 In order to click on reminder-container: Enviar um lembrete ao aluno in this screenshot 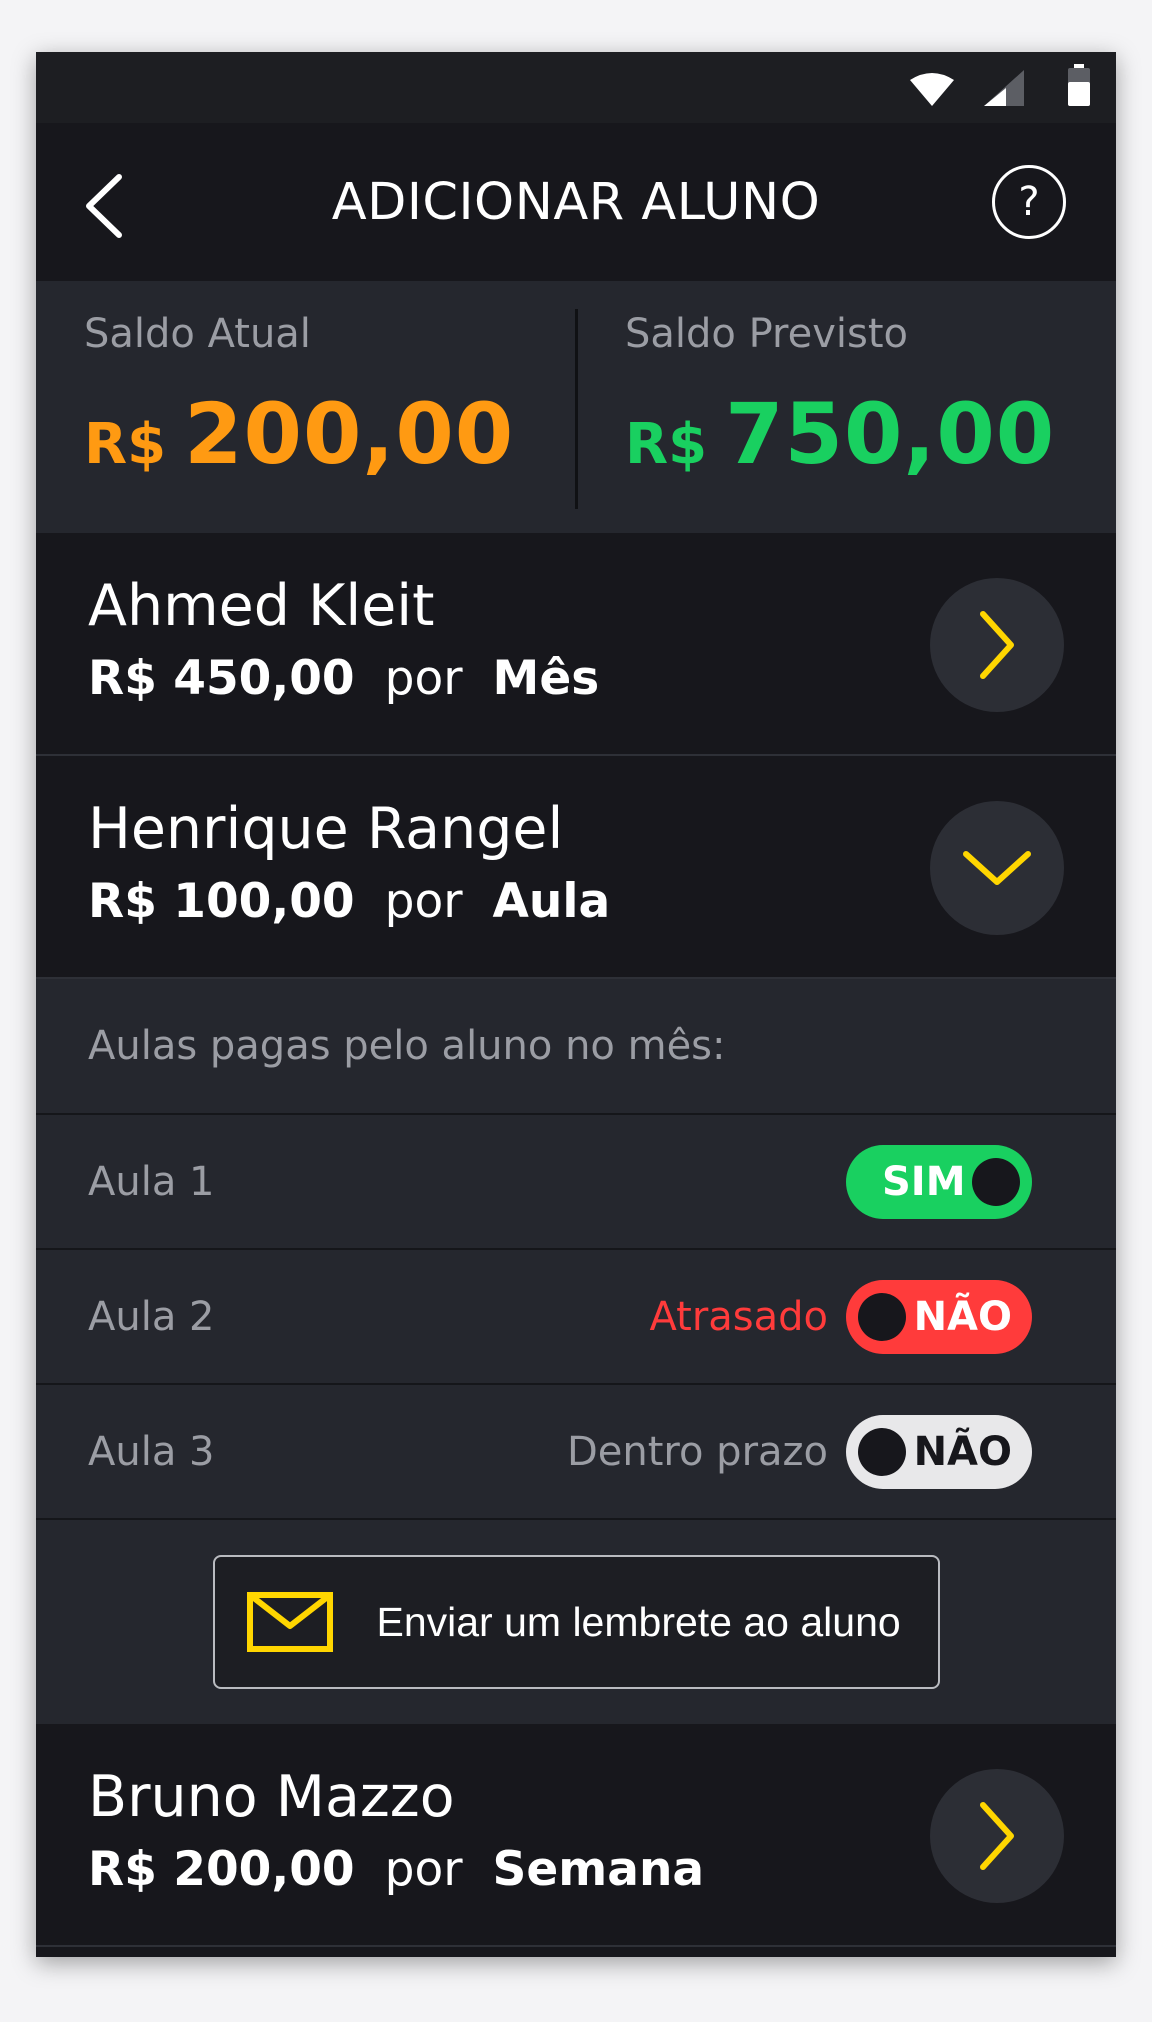, I will do `click(576, 1622)`.